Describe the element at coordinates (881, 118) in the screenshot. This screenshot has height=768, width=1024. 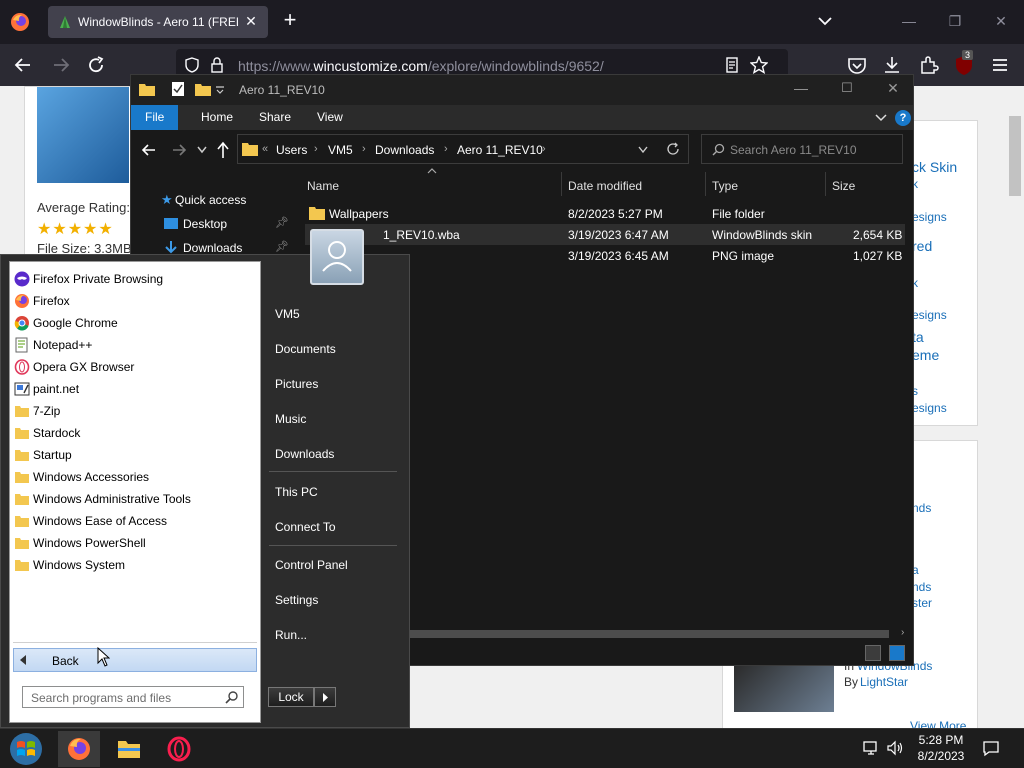
I see `expand-ribbon-chevron-icon` at that location.